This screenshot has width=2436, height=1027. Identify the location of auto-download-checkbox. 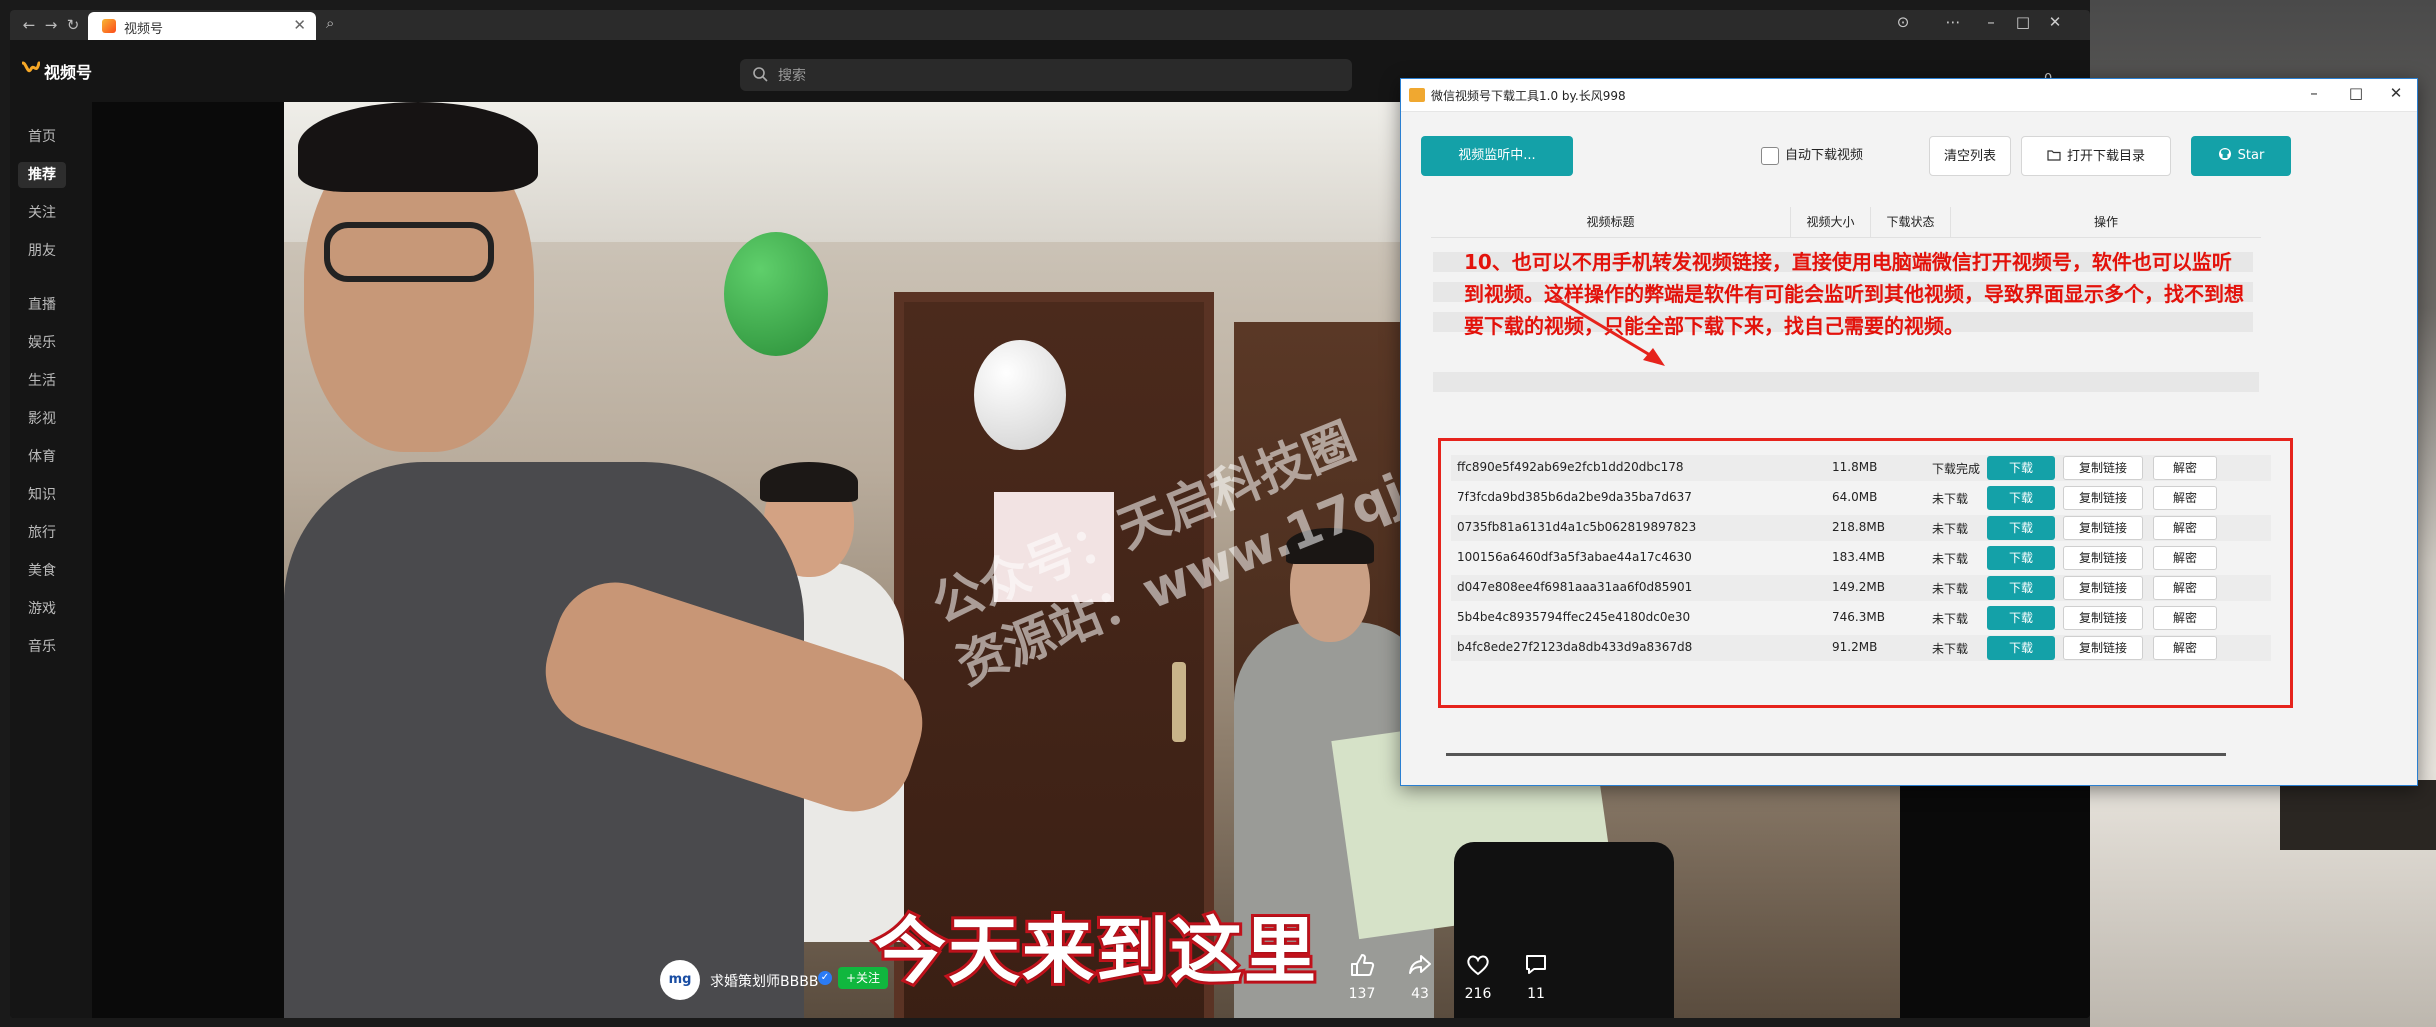
(1770, 155).